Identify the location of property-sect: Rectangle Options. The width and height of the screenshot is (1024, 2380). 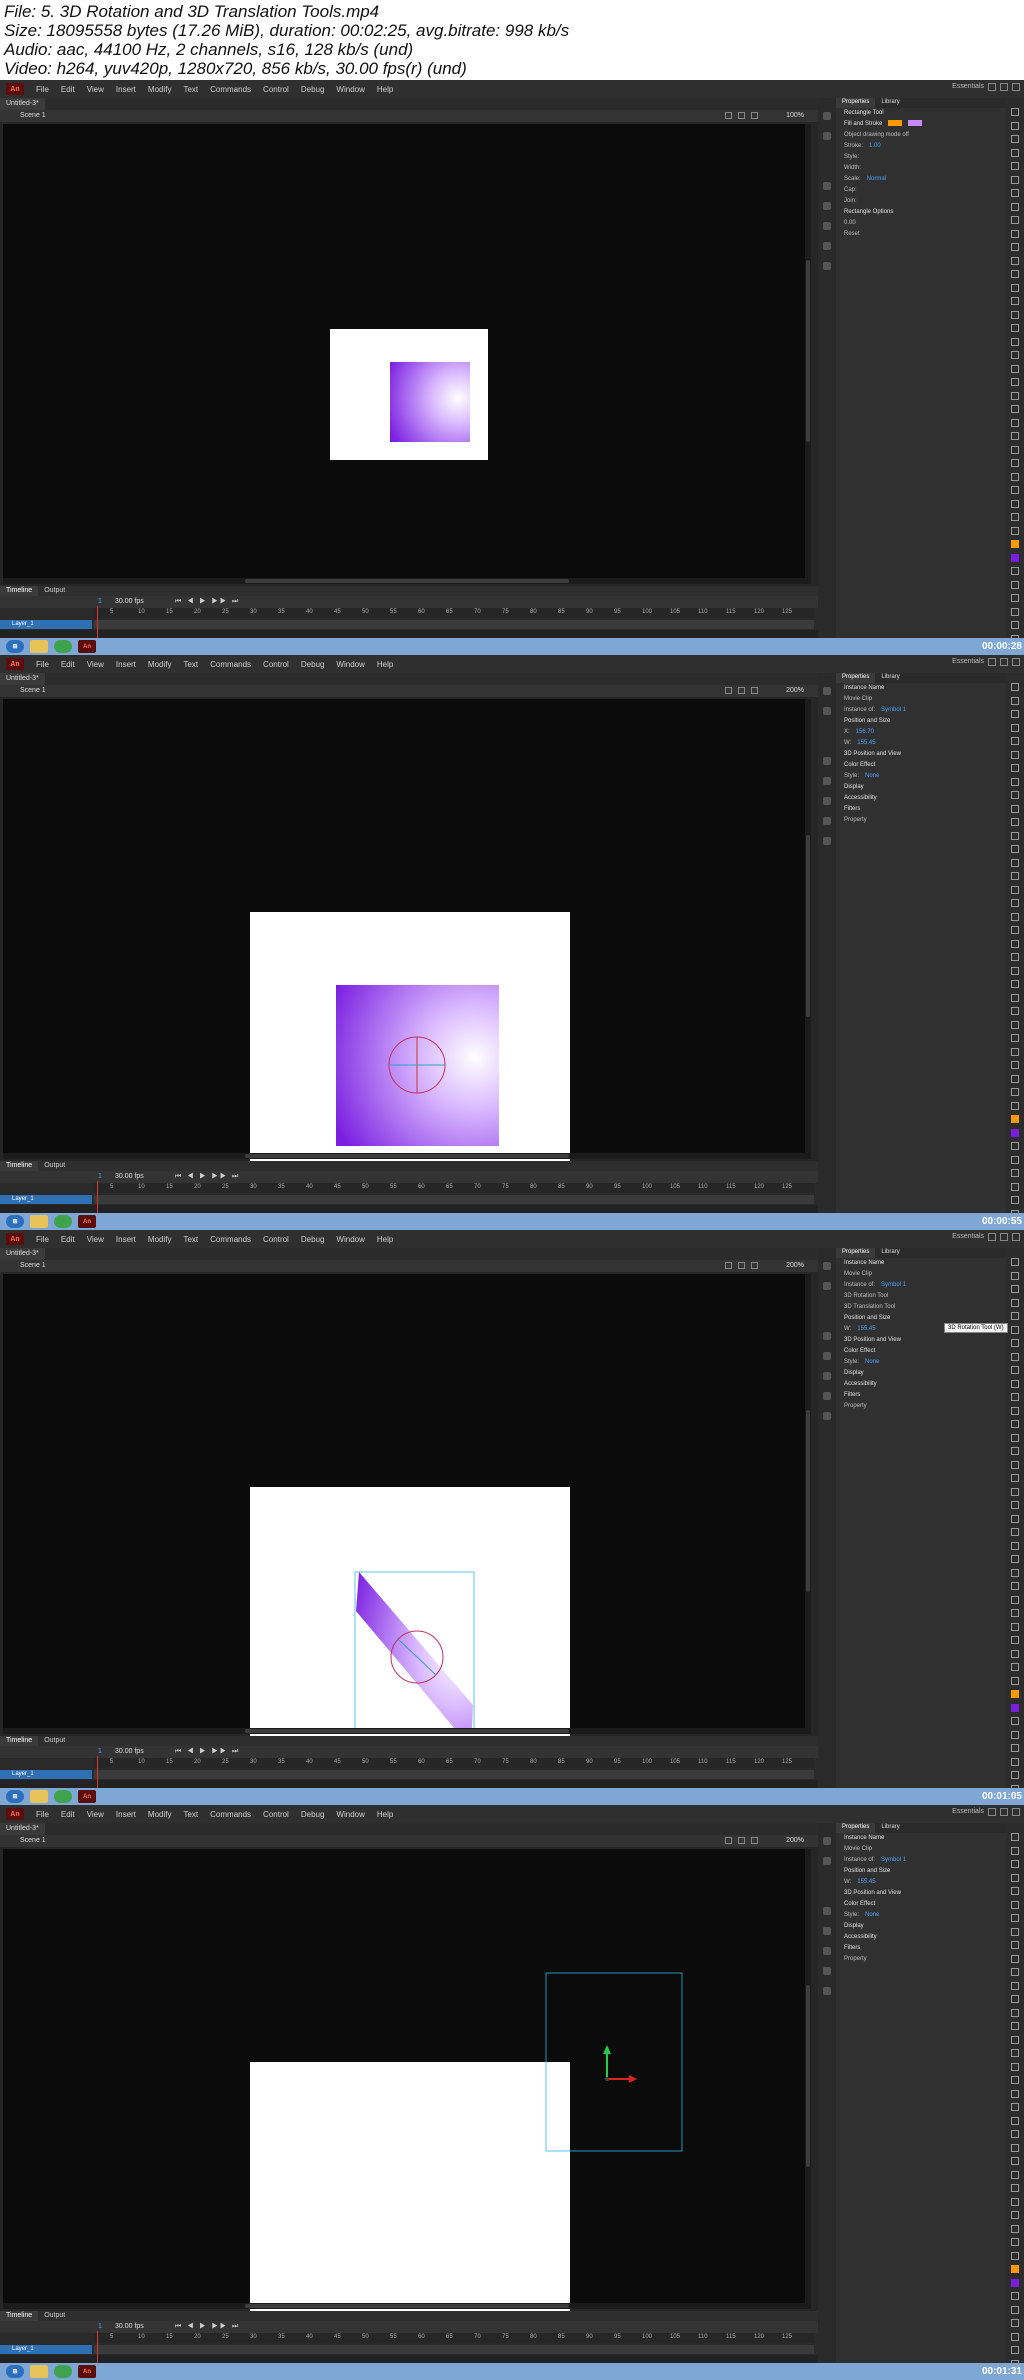
(921, 212).